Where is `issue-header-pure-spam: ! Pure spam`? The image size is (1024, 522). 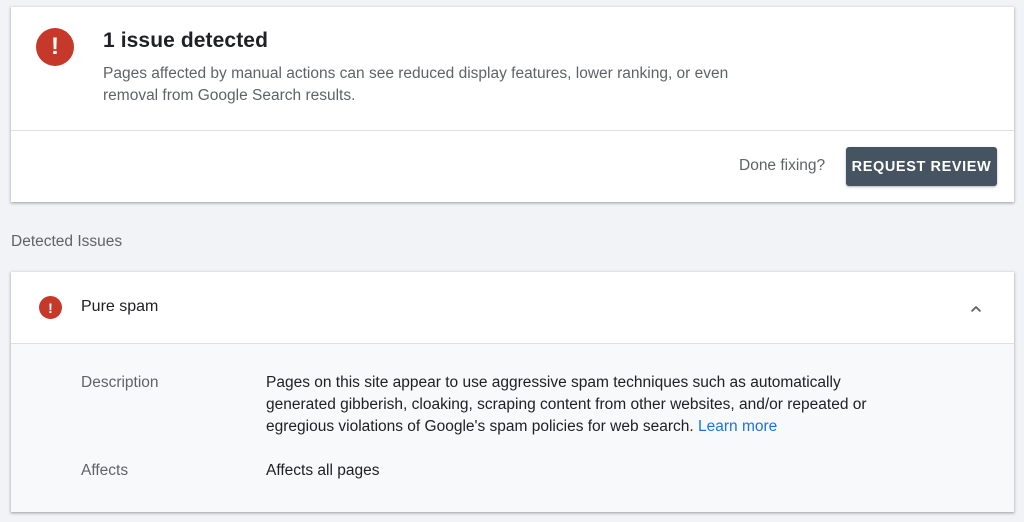 issue-header-pure-spam: ! Pure spam is located at coordinates (512, 308).